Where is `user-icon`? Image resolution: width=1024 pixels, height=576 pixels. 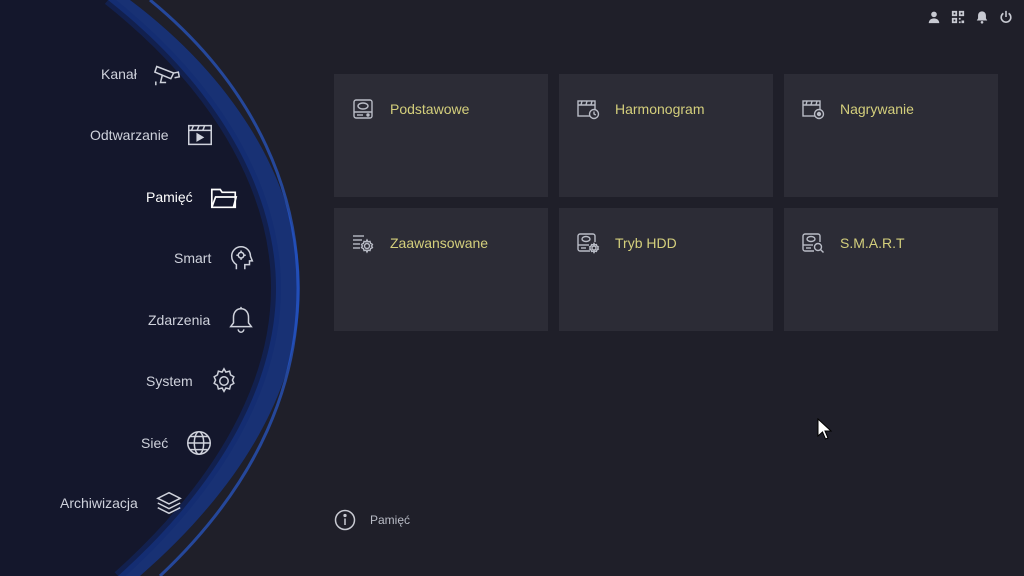 user-icon is located at coordinates (934, 17).